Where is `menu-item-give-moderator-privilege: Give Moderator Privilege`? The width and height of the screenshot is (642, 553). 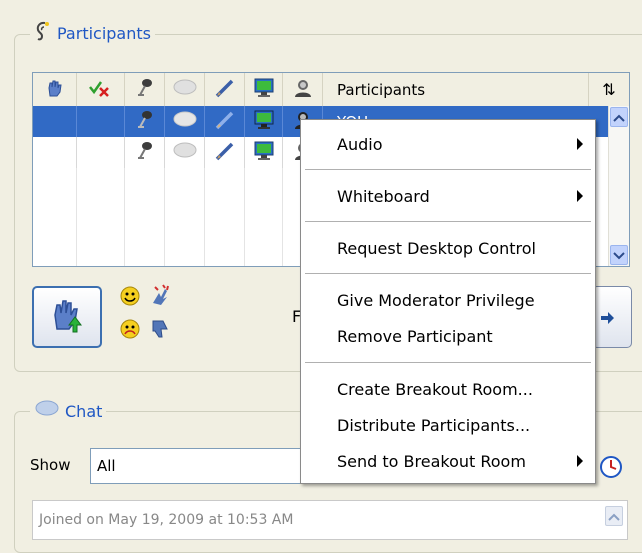
menu-item-give-moderator-privilege: Give Moderator Privilege is located at coordinates (436, 300).